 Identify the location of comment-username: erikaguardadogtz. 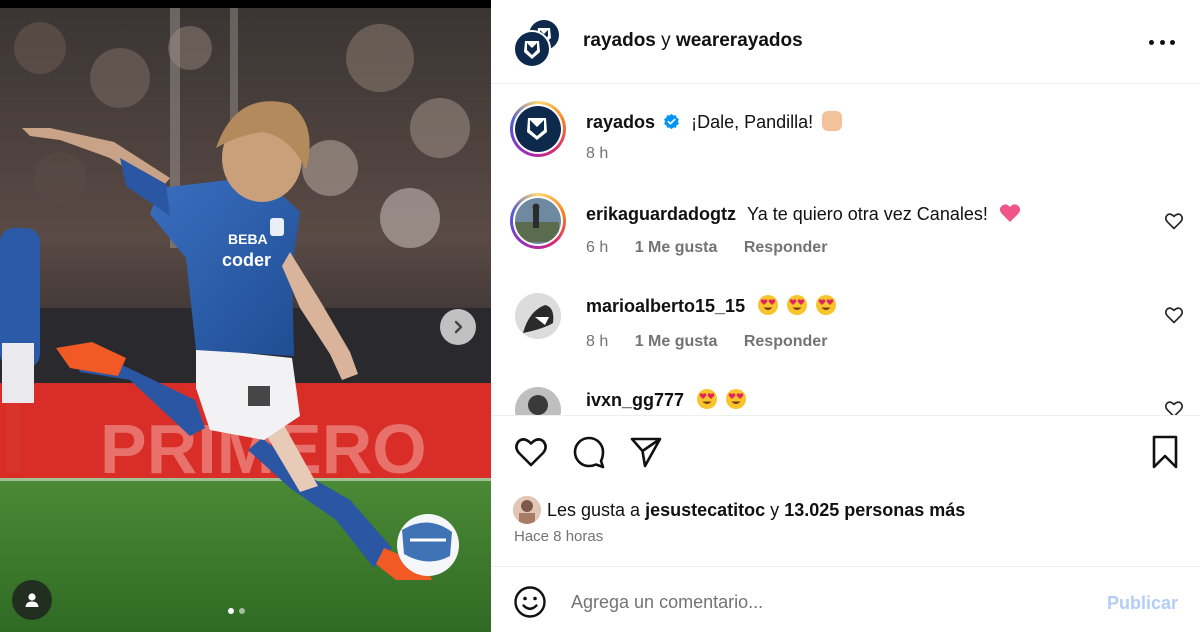
(661, 214).